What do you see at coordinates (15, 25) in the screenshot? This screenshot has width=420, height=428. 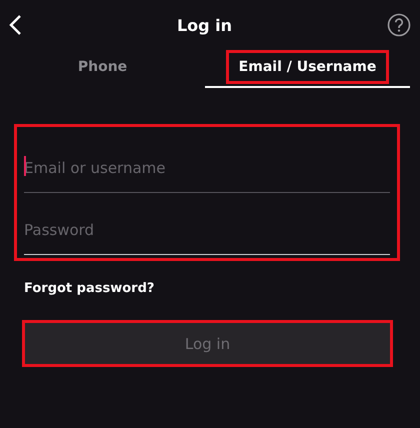 I see `back-icon` at bounding box center [15, 25].